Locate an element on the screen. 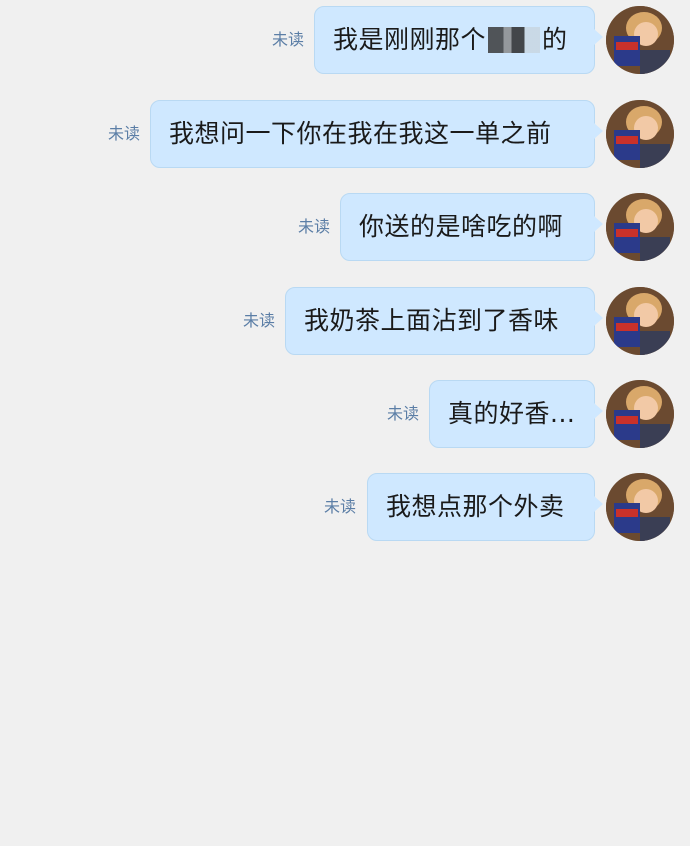  message-text: 我想问一下你在我在我这一单之前 is located at coordinates (360, 133).